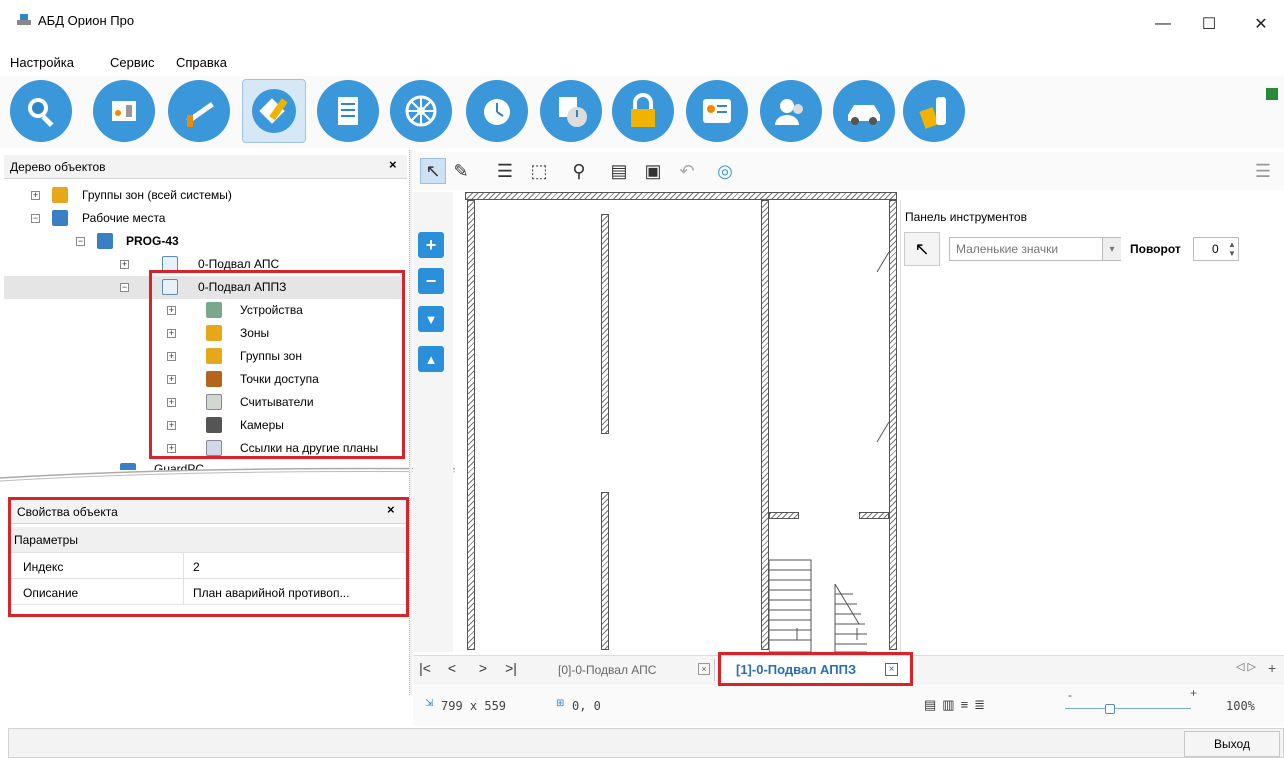  Describe the element at coordinates (619, 171) in the screenshot. I see `copy-icon: ▤` at that location.